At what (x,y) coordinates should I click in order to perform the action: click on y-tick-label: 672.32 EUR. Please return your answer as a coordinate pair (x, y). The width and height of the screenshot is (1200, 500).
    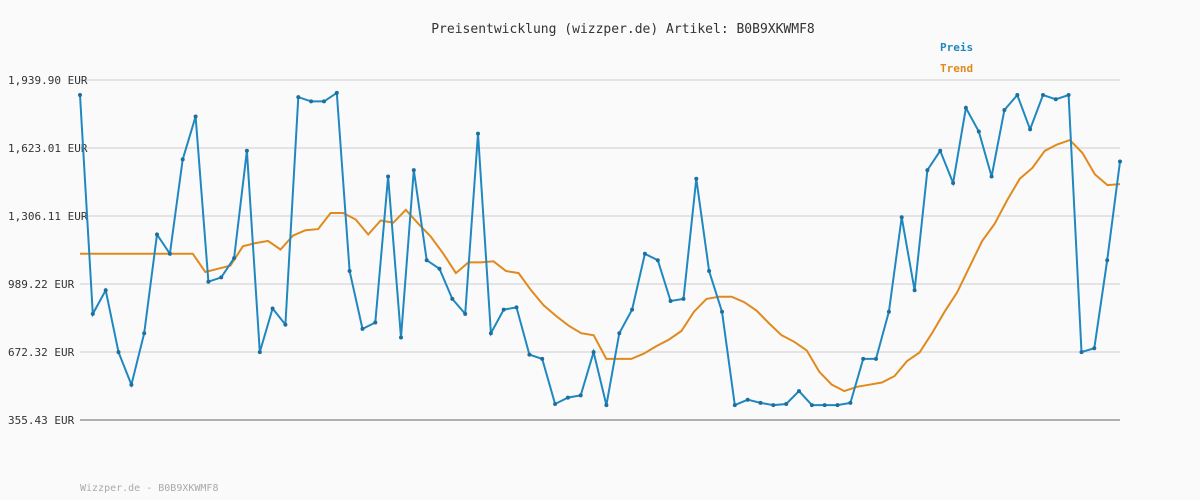
    Looking at the image, I should click on (41, 352).